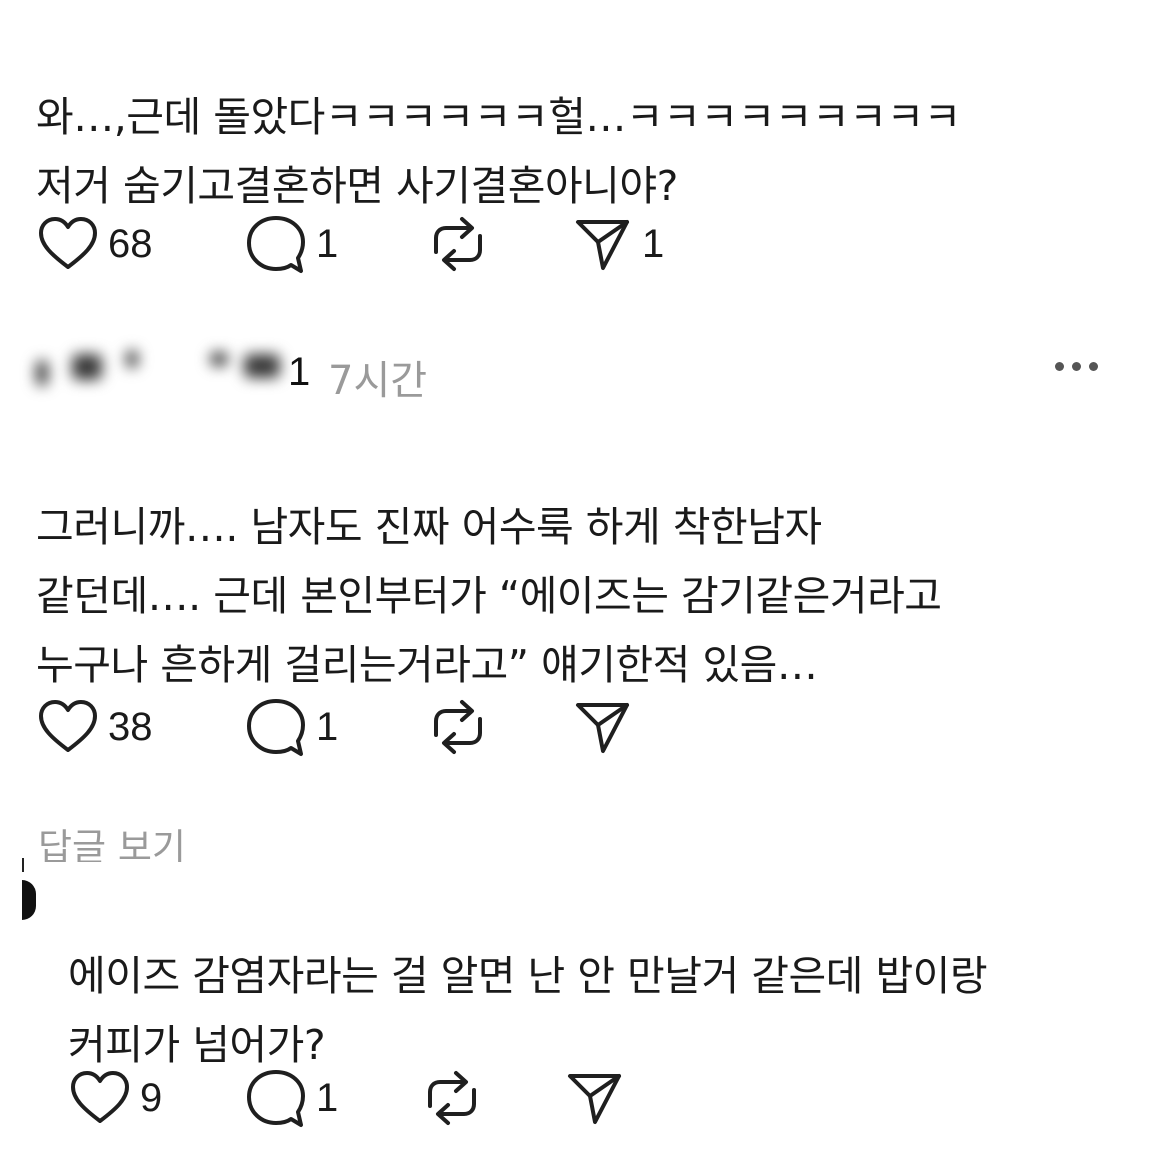 The image size is (1169, 1158). I want to click on post-3-actions: 9 1, so click(420, 1098).